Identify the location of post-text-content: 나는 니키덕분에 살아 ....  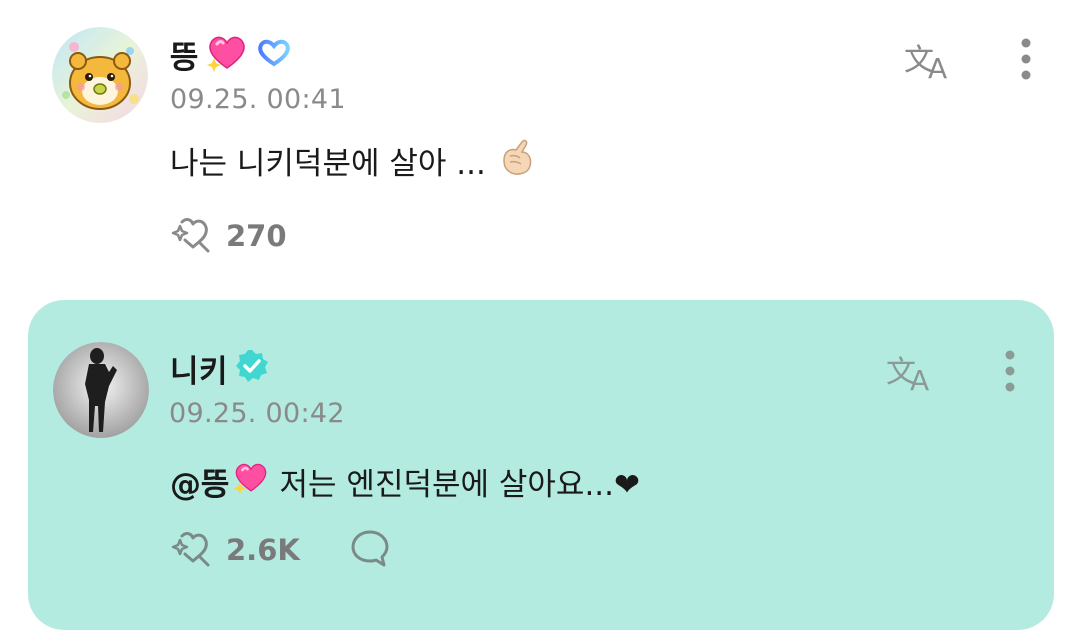
(328, 163).